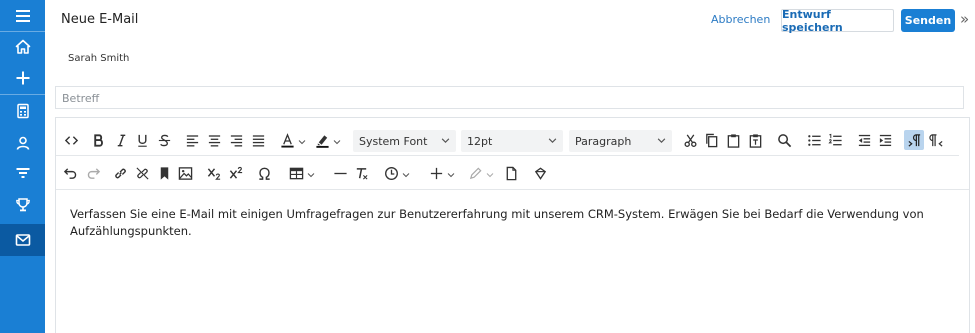 The height and width of the screenshot is (333, 975). I want to click on page-icon, so click(511, 173).